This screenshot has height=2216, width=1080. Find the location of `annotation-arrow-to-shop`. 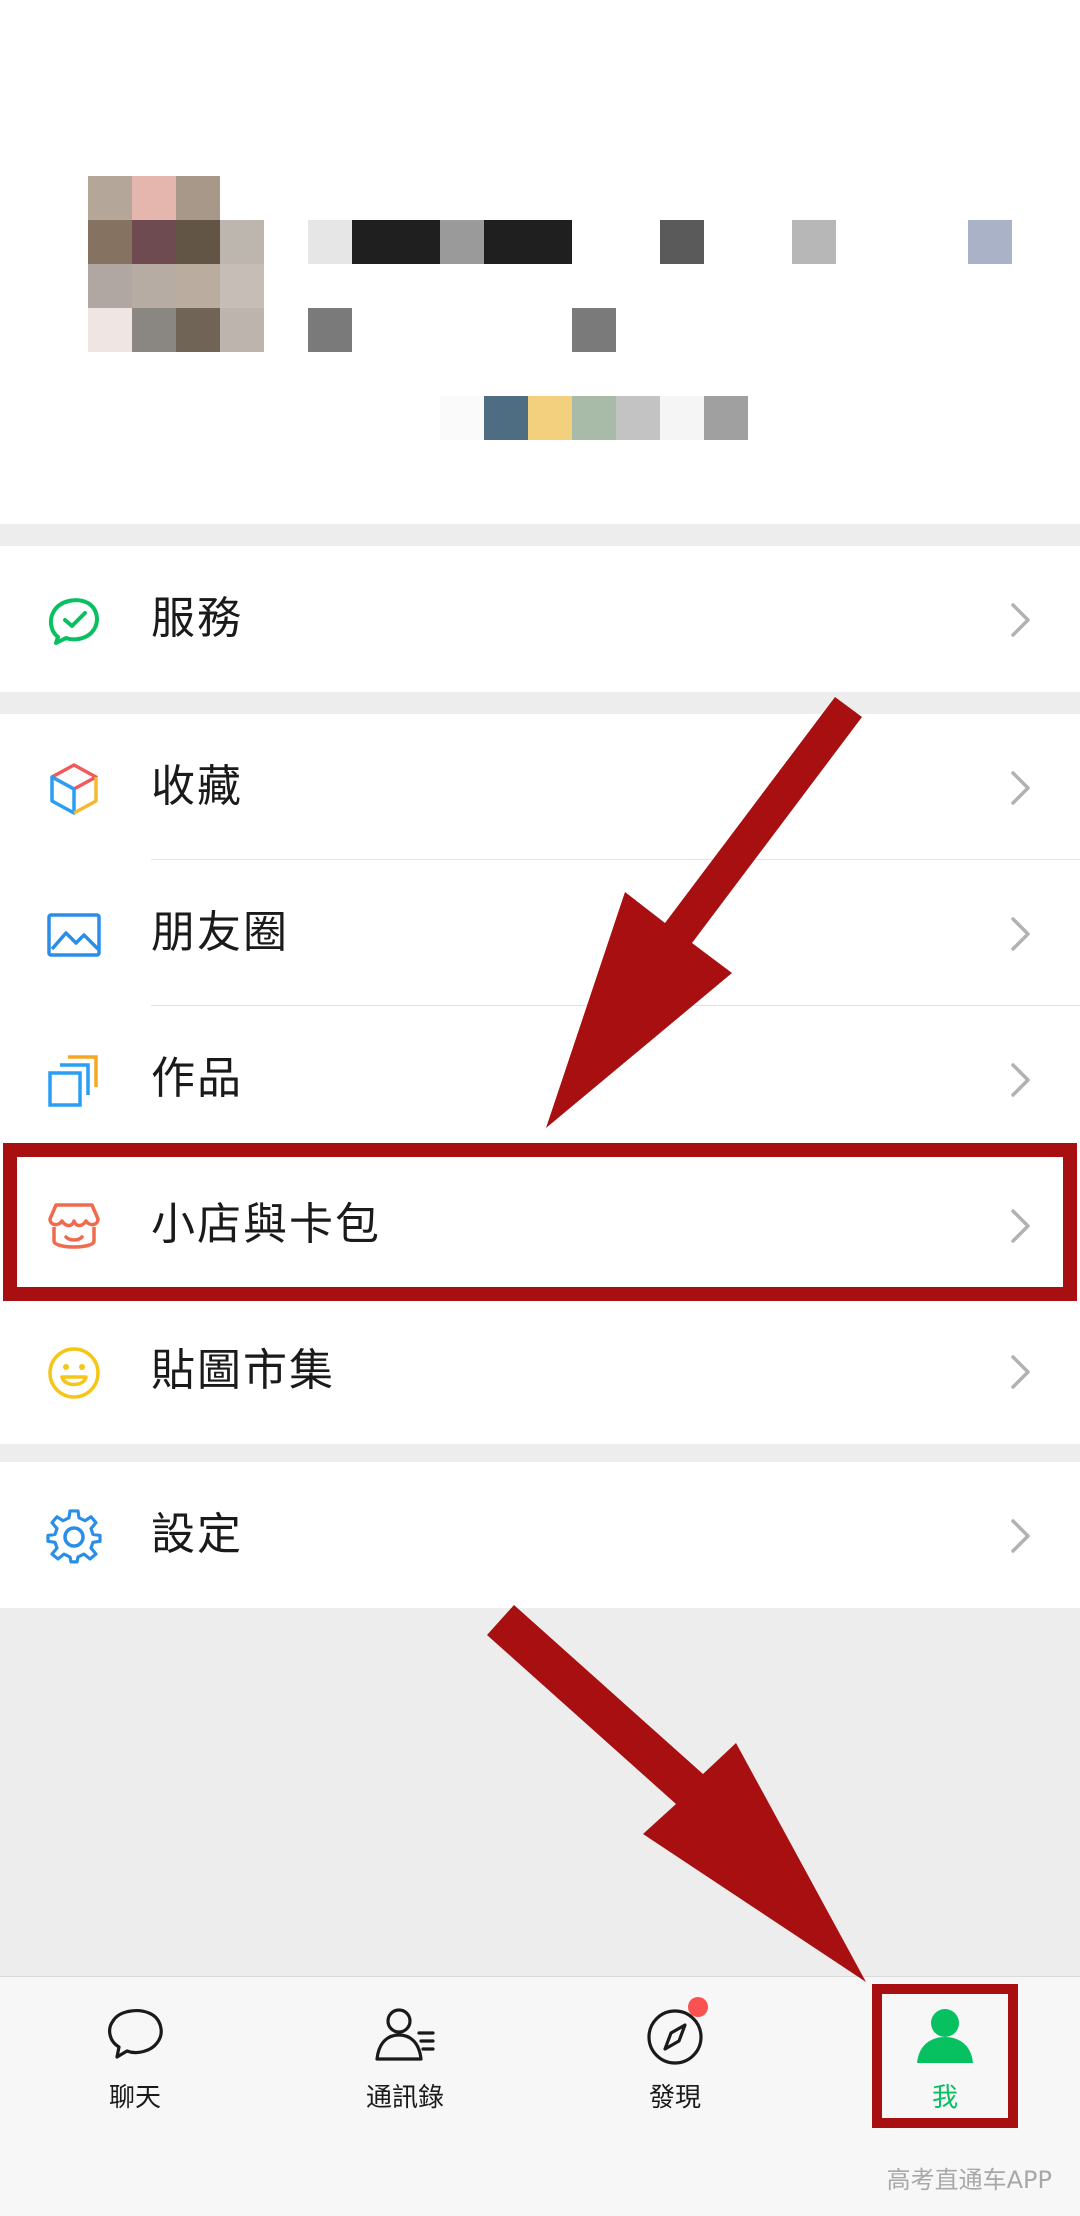

annotation-arrow-to-shop is located at coordinates (704, 912).